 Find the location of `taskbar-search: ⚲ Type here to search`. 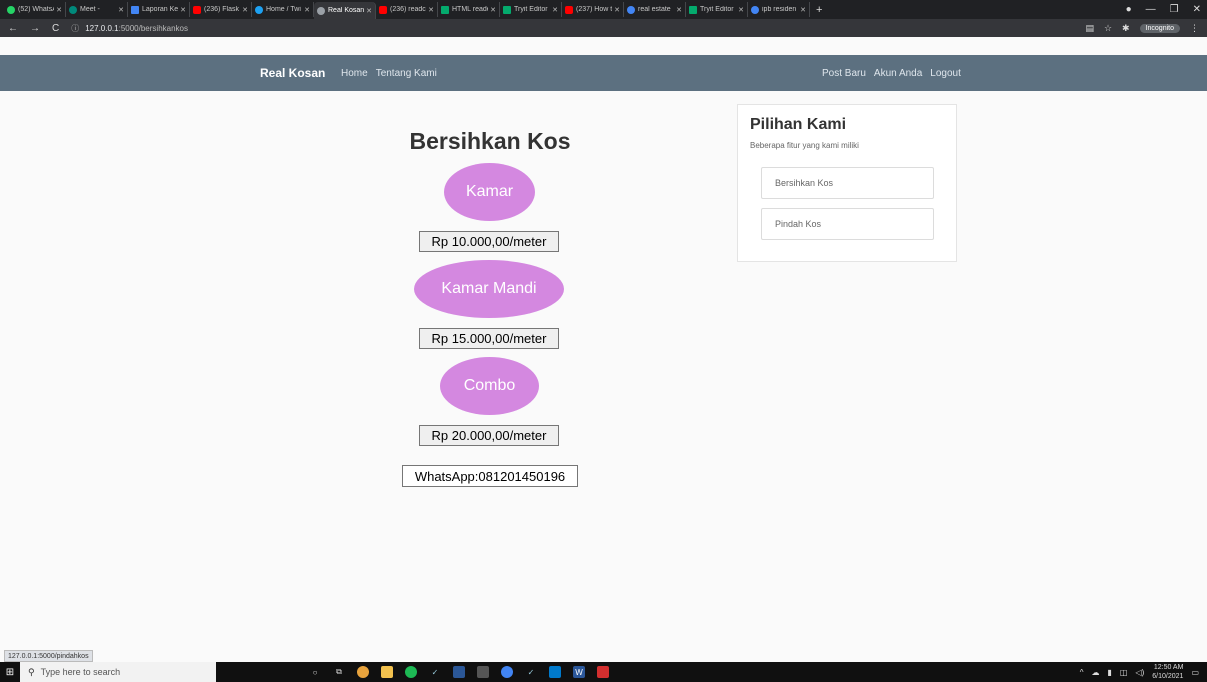

taskbar-search: ⚲ Type here to search is located at coordinates (118, 672).